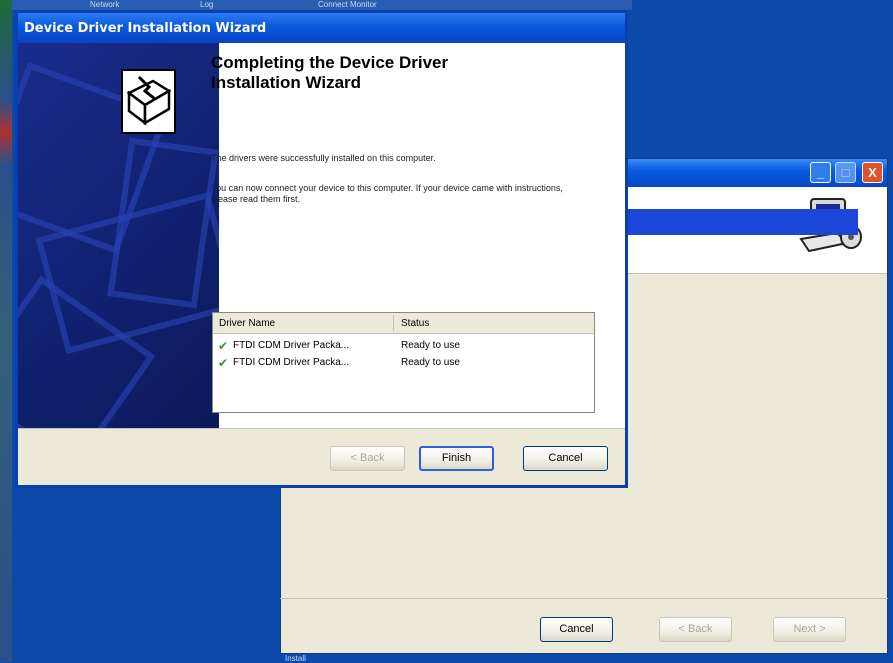 This screenshot has height=663, width=893. What do you see at coordinates (845, 172) in the screenshot?
I see `maximize-button: □` at bounding box center [845, 172].